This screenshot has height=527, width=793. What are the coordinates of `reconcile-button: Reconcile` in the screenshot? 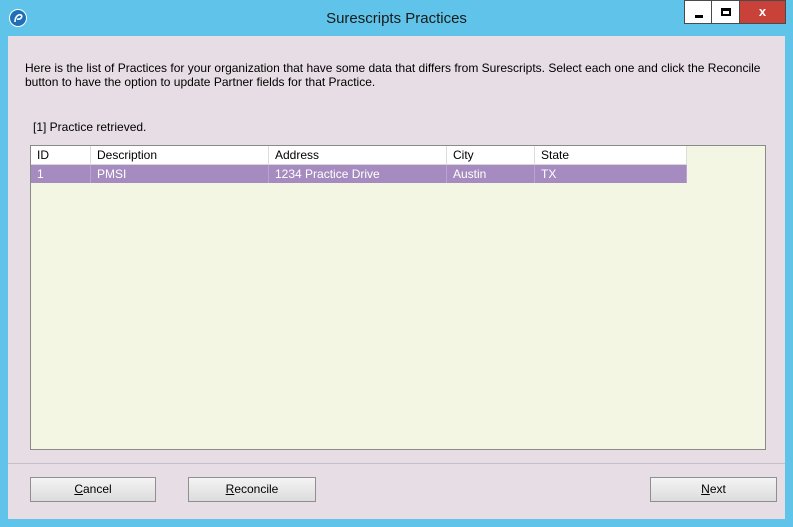 It's located at (252, 489).